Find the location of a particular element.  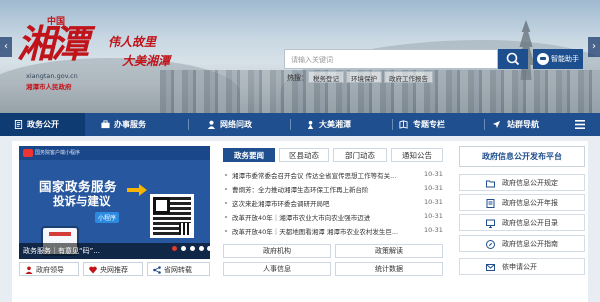

main-nav: 政务公开 办事服务 网络问政 大美湘潭 专题专栏 站群导航 is located at coordinates (300, 124).